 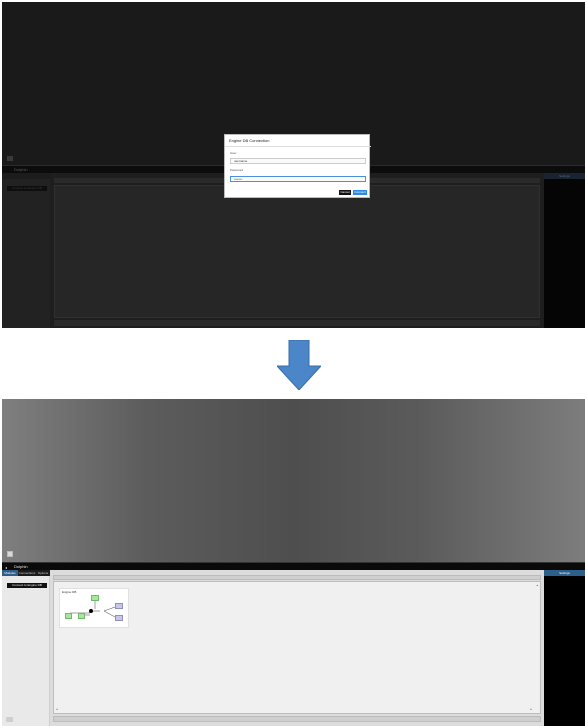 What do you see at coordinates (9, 719) in the screenshot?
I see `status-indicator` at bounding box center [9, 719].